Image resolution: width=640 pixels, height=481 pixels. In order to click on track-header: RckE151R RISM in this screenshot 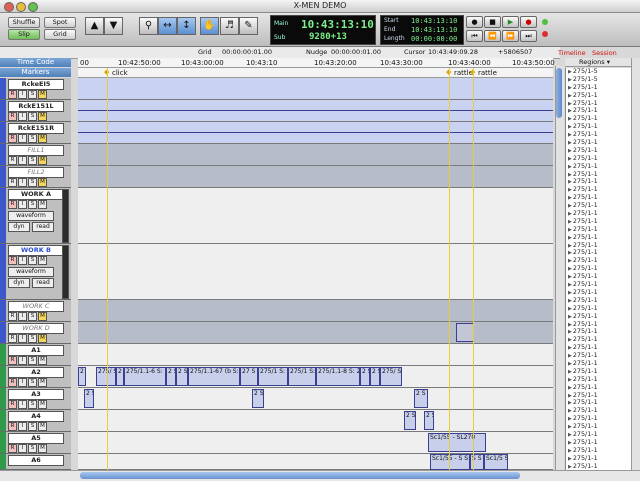, I will do `click(35, 133)`.